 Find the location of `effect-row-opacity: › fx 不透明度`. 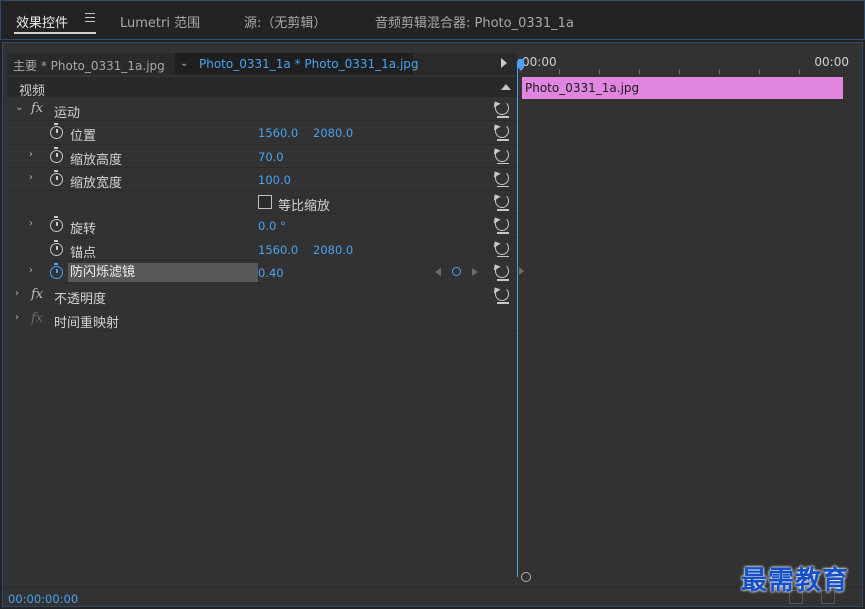

effect-row-opacity: › fx 不透明度 is located at coordinates (262, 296).